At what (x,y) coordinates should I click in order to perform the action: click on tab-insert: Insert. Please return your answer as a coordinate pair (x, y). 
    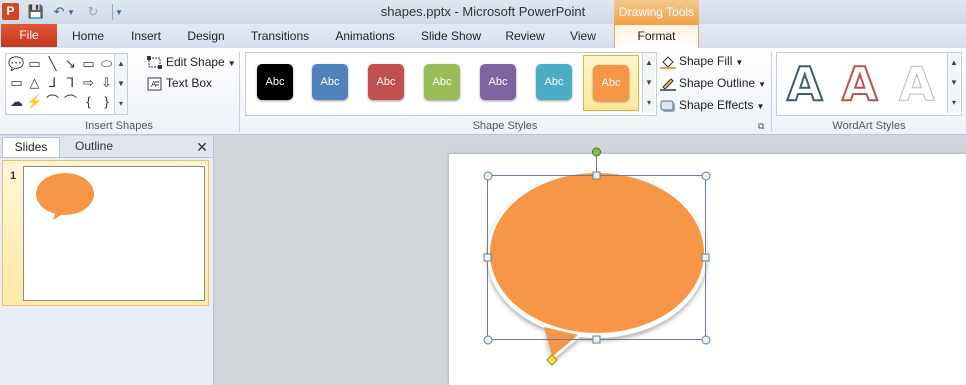
    Looking at the image, I should click on (146, 36).